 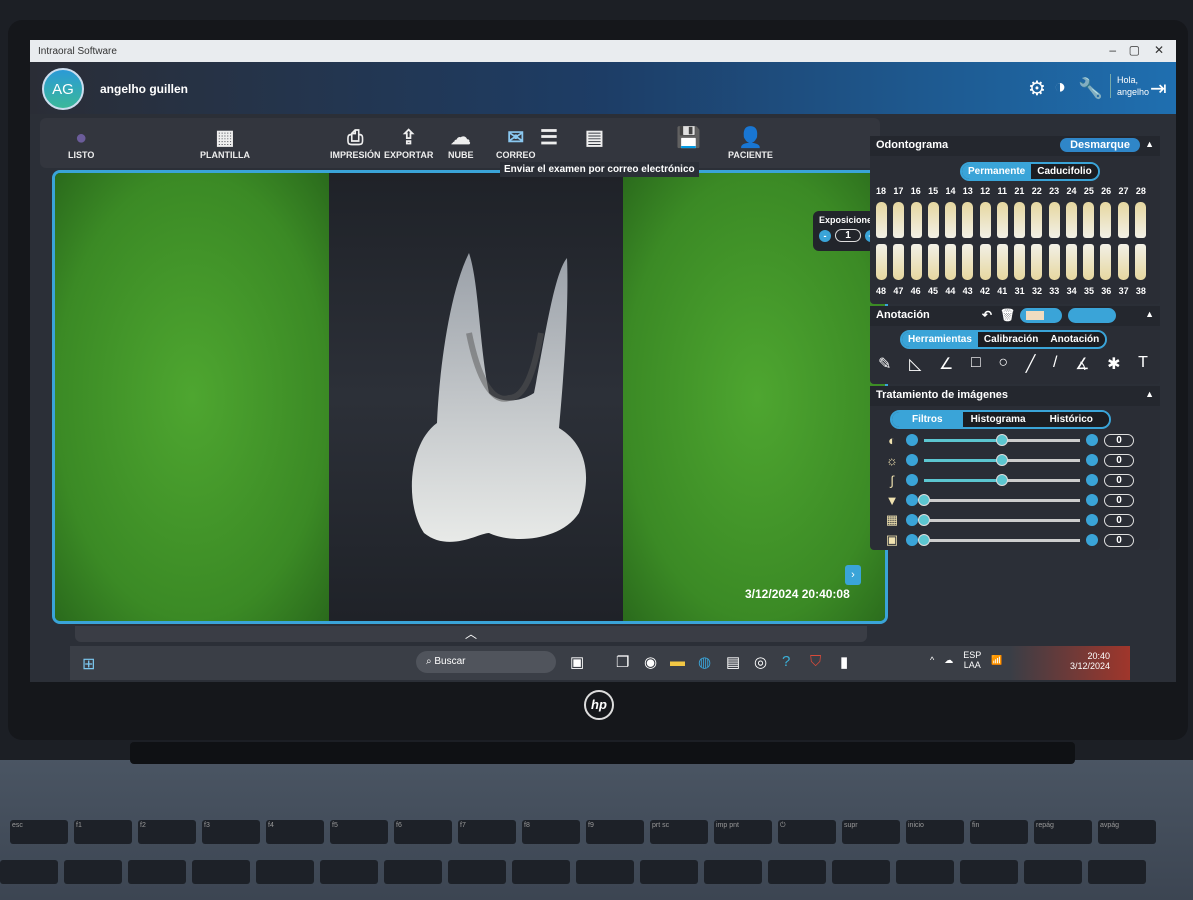 I want to click on key: supr, so click(x=871, y=832).